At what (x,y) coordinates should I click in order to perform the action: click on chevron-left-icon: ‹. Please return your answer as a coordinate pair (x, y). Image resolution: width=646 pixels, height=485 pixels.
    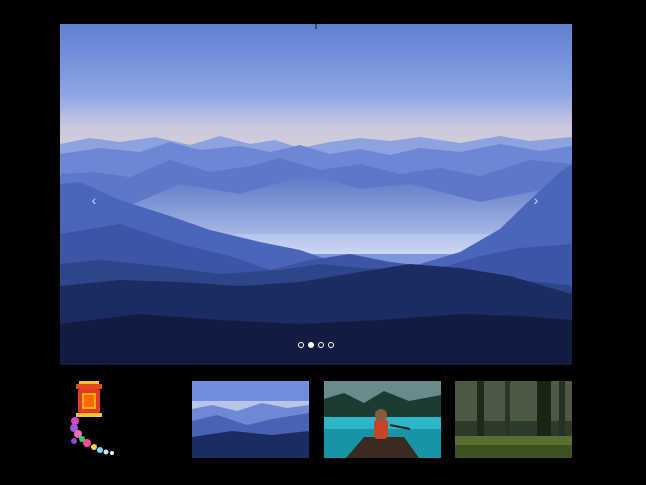
    Looking at the image, I should click on (94, 200).